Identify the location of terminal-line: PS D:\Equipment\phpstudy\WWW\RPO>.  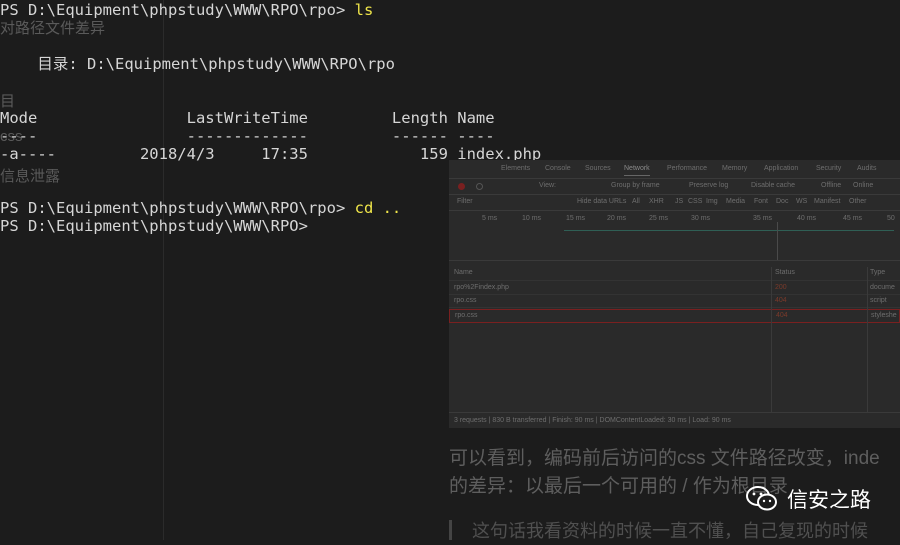
(158, 226).